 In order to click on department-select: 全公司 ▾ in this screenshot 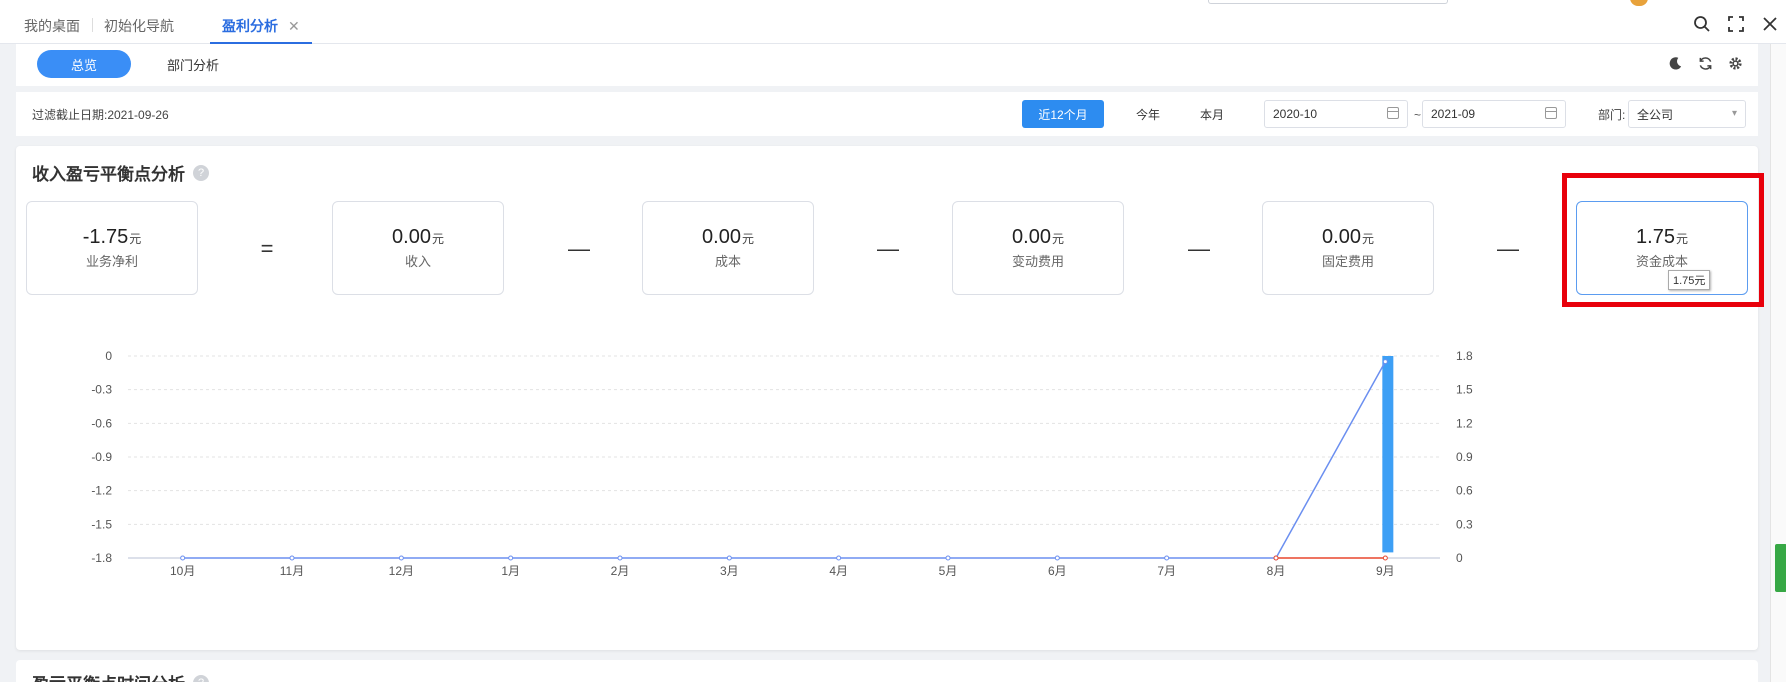, I will do `click(1687, 114)`.